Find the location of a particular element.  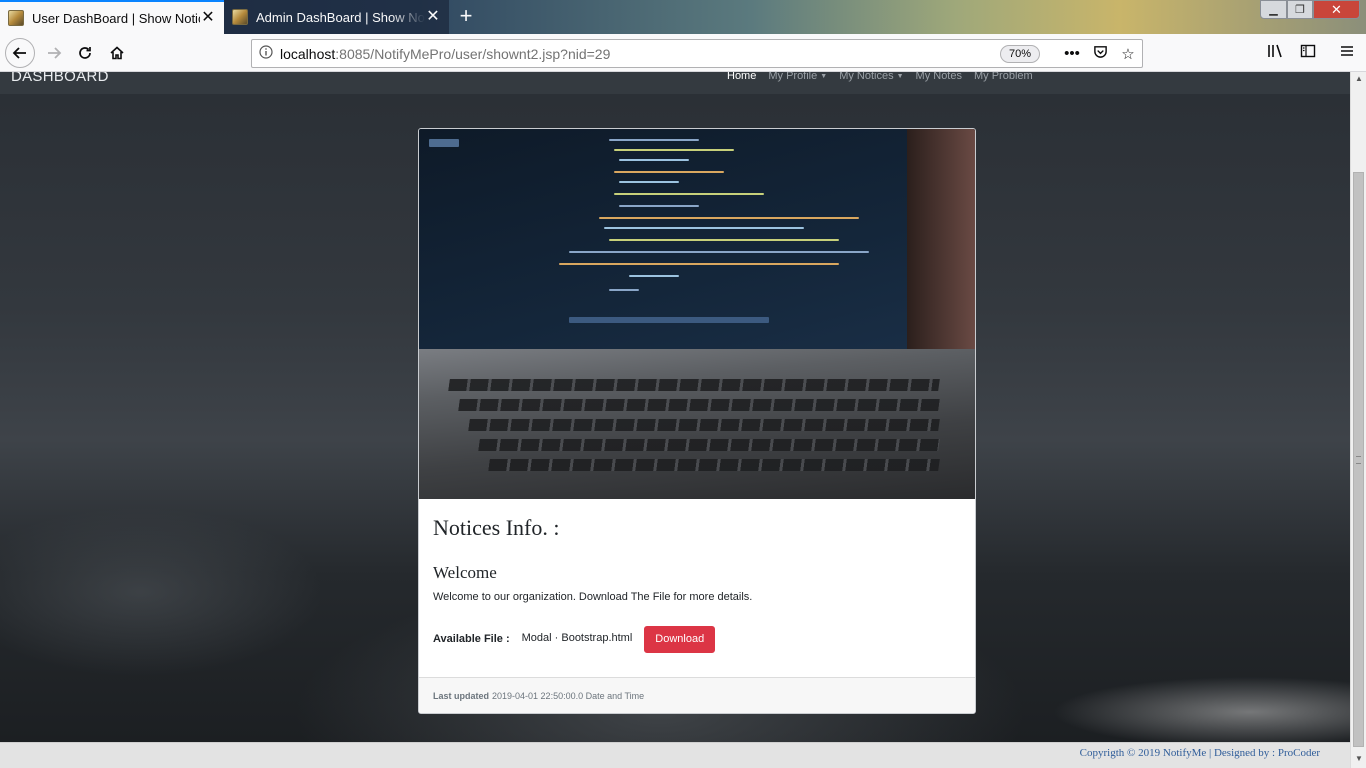

url-host: localhost is located at coordinates (308, 53).